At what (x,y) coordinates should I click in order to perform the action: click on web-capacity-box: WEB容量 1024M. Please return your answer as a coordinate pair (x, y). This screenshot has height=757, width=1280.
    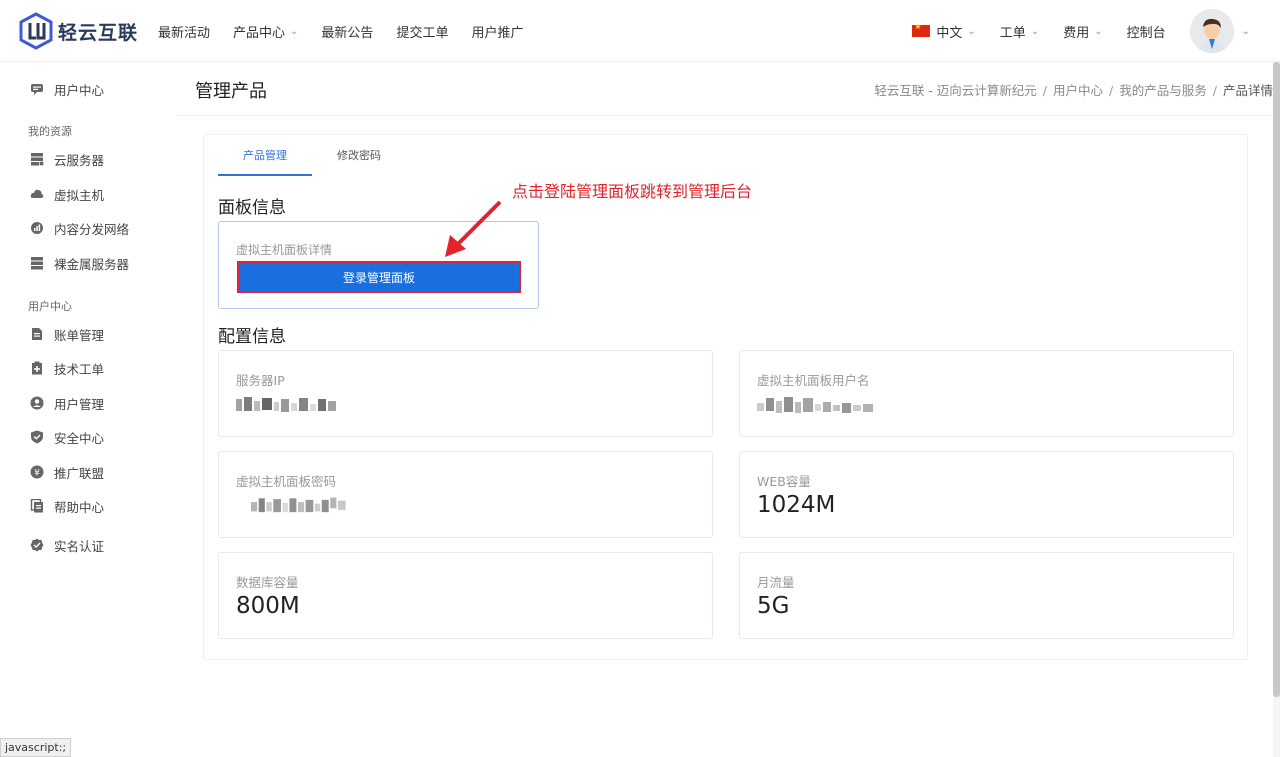
    Looking at the image, I should click on (986, 494).